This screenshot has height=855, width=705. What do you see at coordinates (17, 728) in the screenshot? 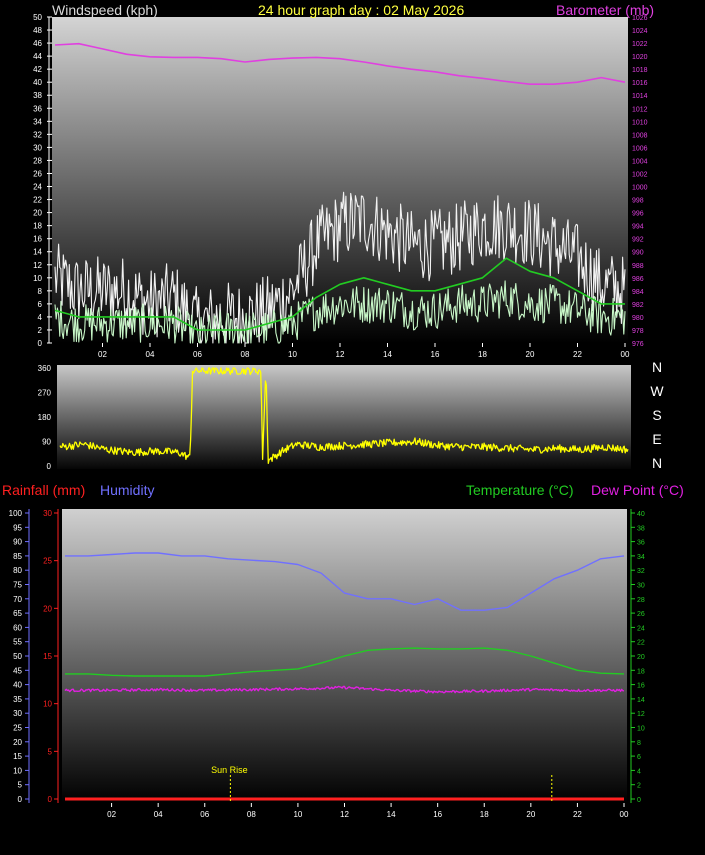
I see `humidity-ytick-label: 25` at bounding box center [17, 728].